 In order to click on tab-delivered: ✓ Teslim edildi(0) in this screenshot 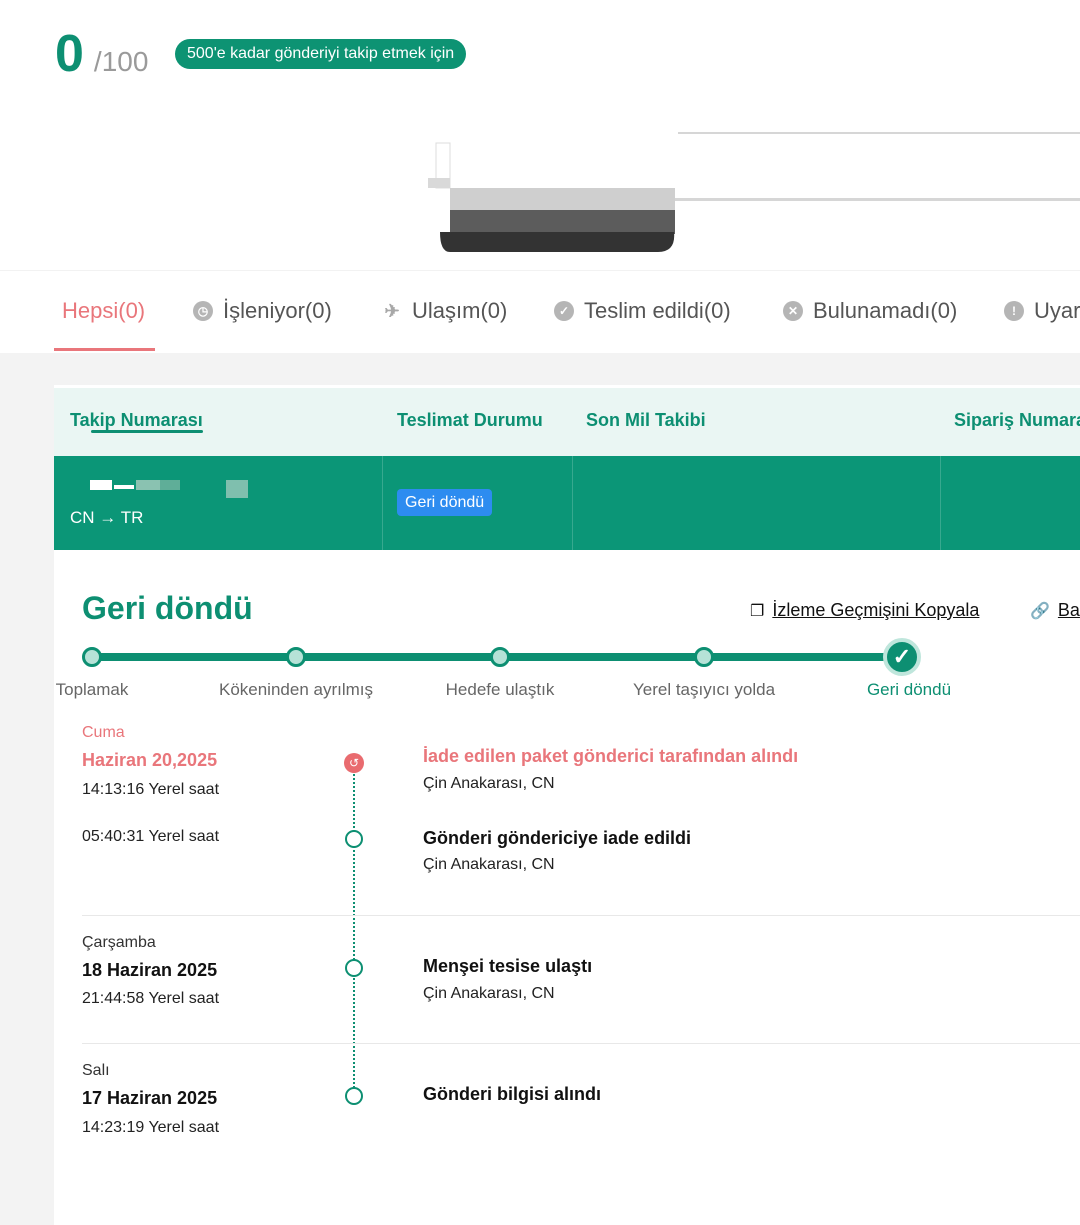, I will do `click(642, 311)`.